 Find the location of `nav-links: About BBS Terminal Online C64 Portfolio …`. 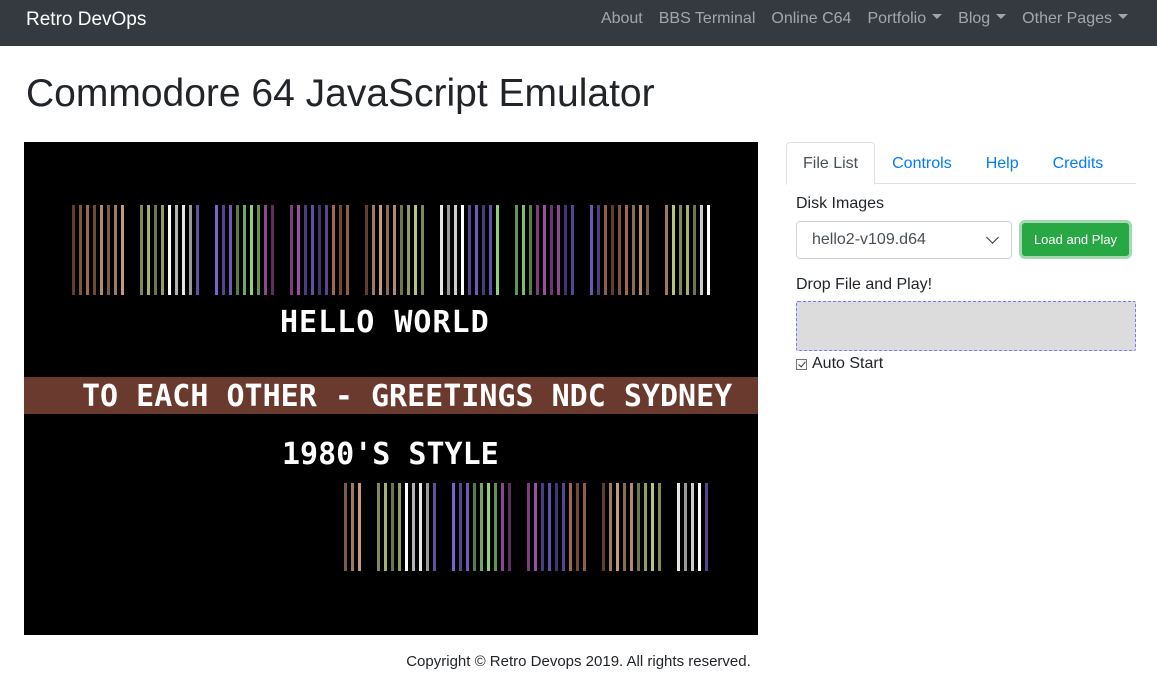

nav-links: About BBS Terminal Online C64 Portfolio … is located at coordinates (864, 19).